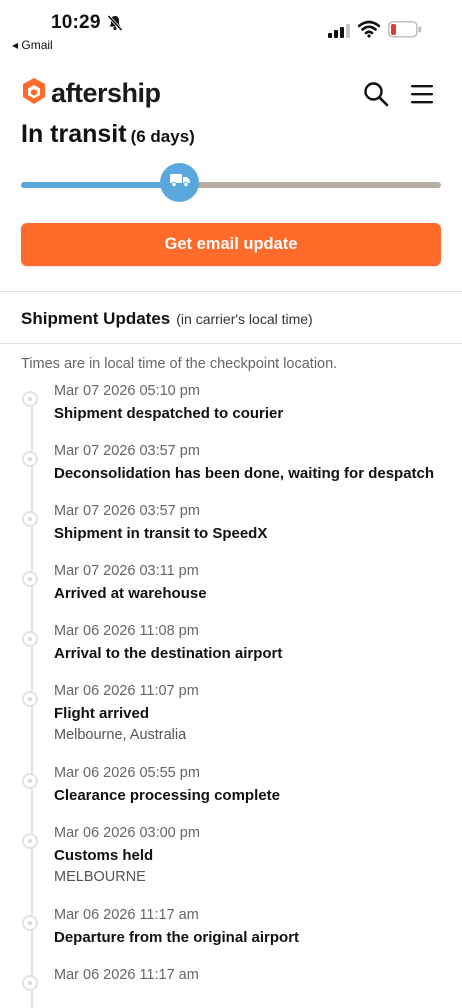  Describe the element at coordinates (126, 691) in the screenshot. I see `checkpoint-date: Mar 06 2026 11:07 pm` at that location.